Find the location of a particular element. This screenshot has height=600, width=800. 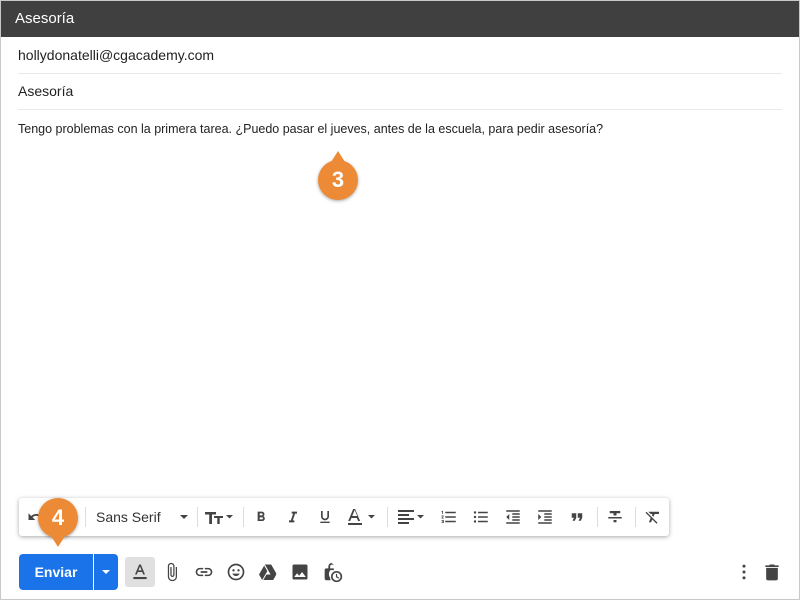

more-options-icon is located at coordinates (744, 572).